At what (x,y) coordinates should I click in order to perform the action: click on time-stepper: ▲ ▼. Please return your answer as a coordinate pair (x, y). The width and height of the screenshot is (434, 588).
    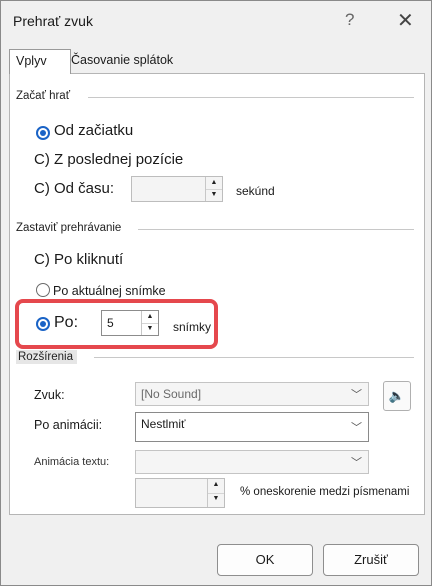
    Looking at the image, I should click on (177, 189).